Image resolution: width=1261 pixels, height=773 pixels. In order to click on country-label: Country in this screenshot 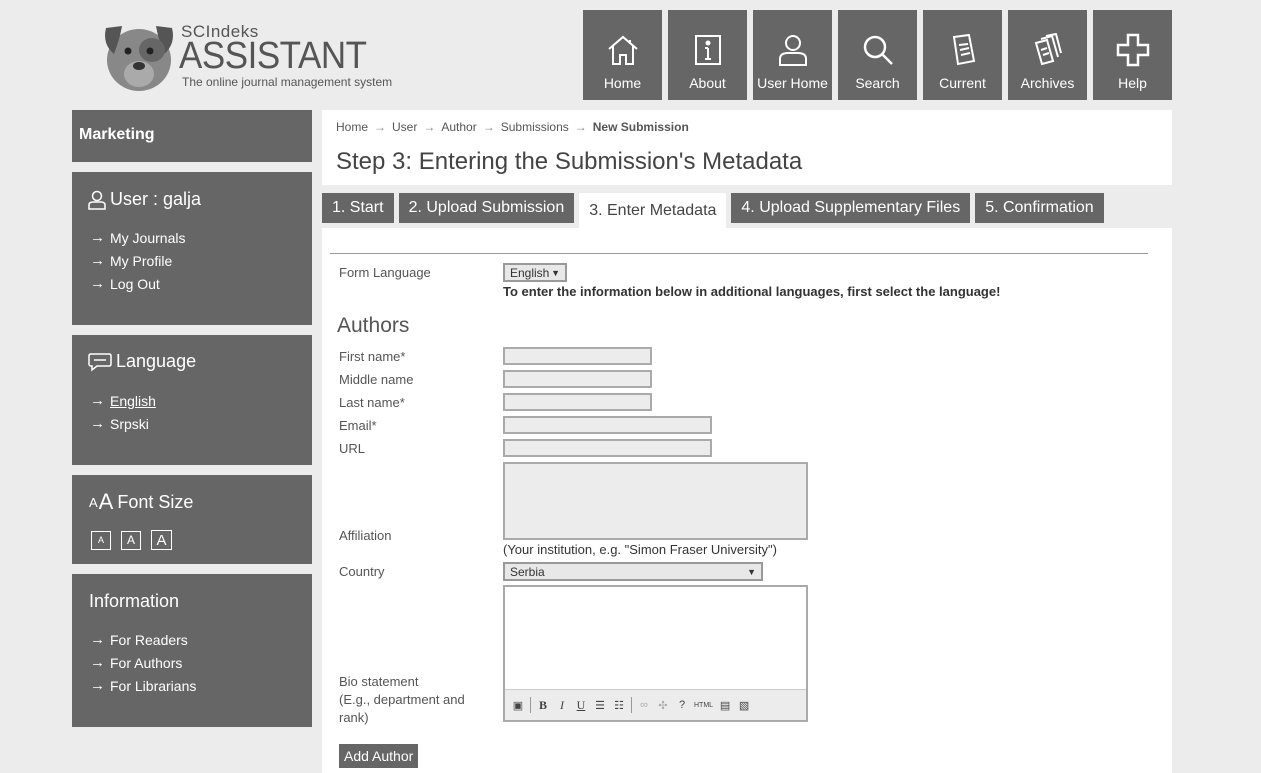, I will do `click(362, 571)`.